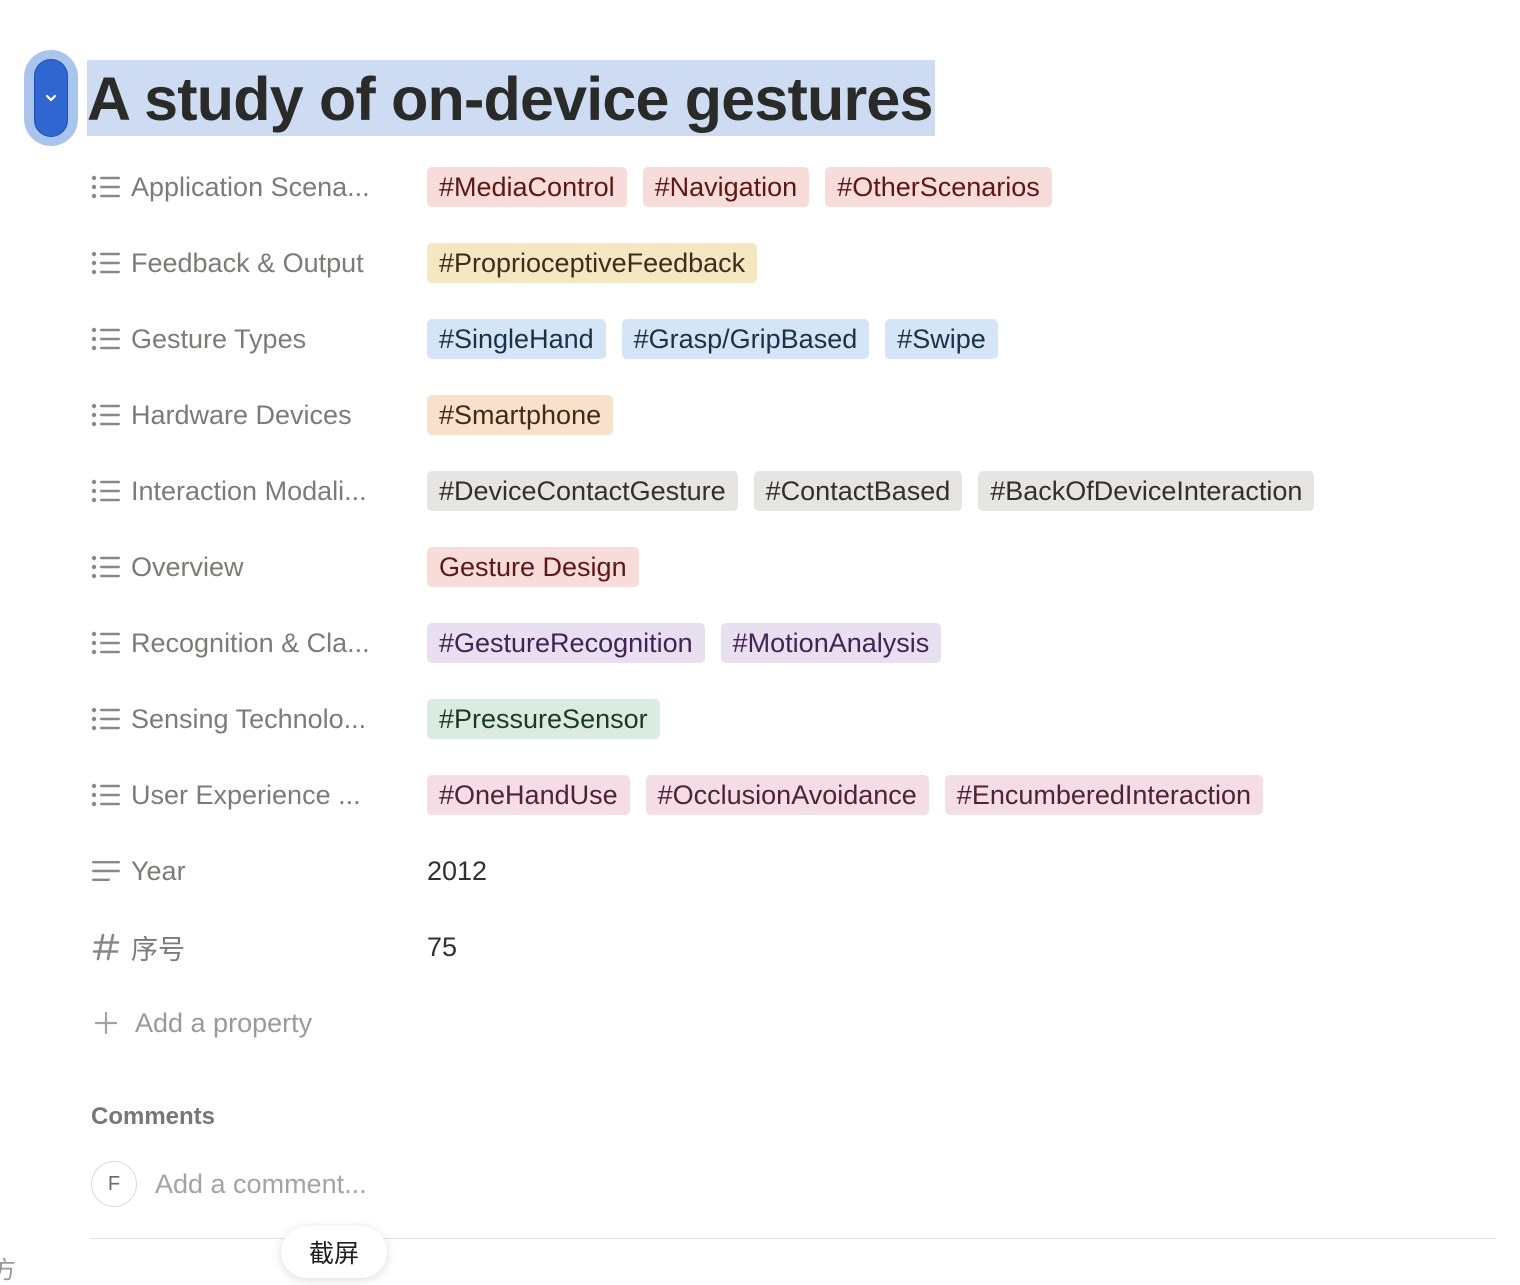 Image resolution: width=1520 pixels, height=1285 pixels. I want to click on tag-chip: #DeviceContactGesture, so click(582, 491).